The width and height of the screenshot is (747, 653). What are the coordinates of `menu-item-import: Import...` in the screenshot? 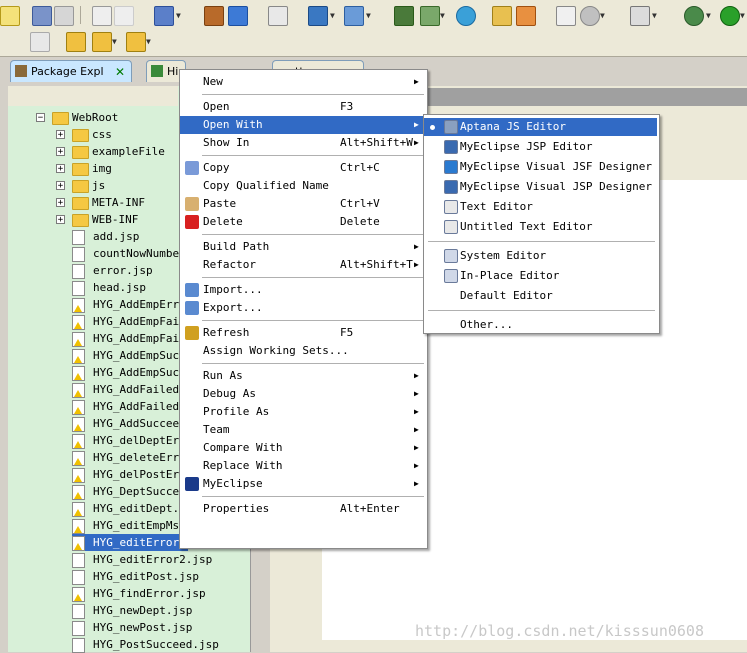 It's located at (302, 290).